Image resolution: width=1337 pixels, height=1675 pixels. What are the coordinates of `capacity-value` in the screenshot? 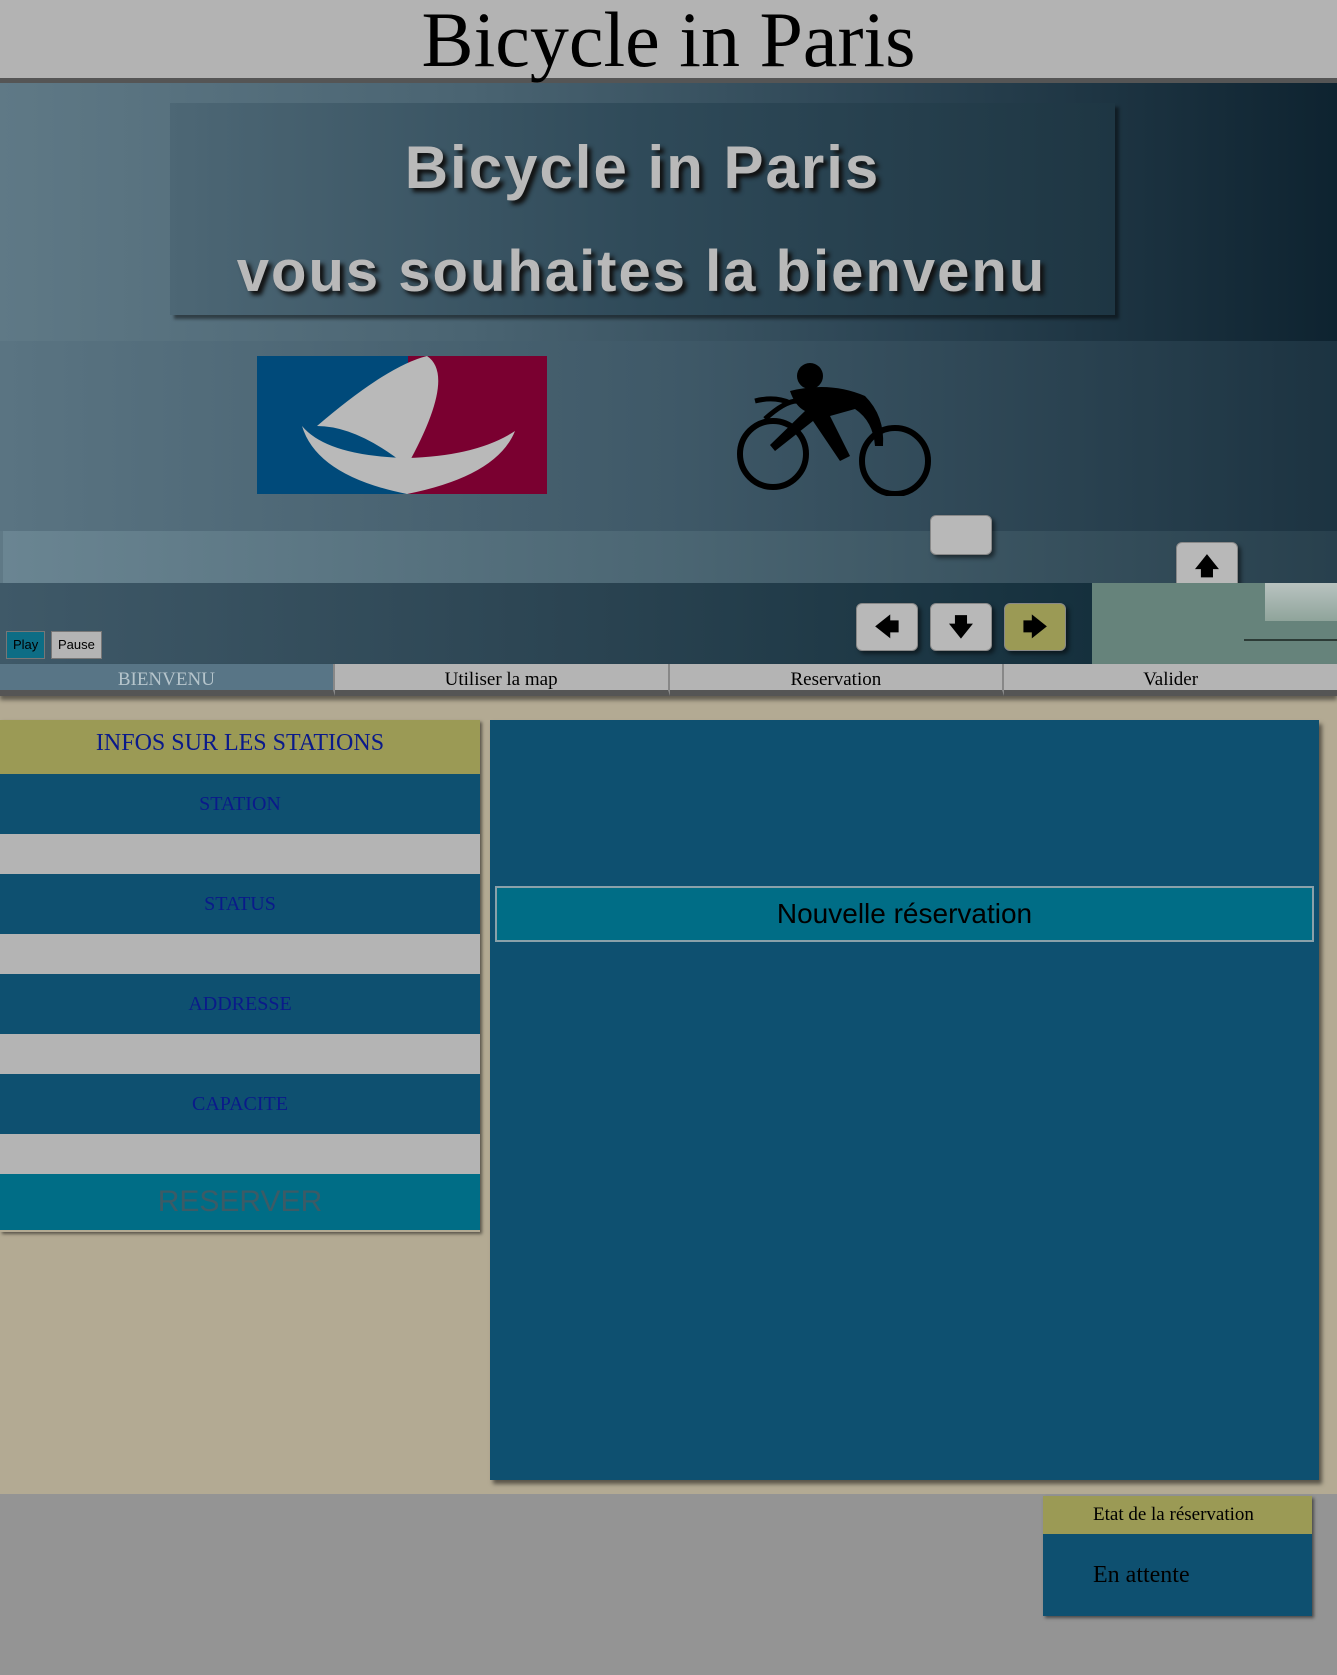 It's located at (240, 1154).